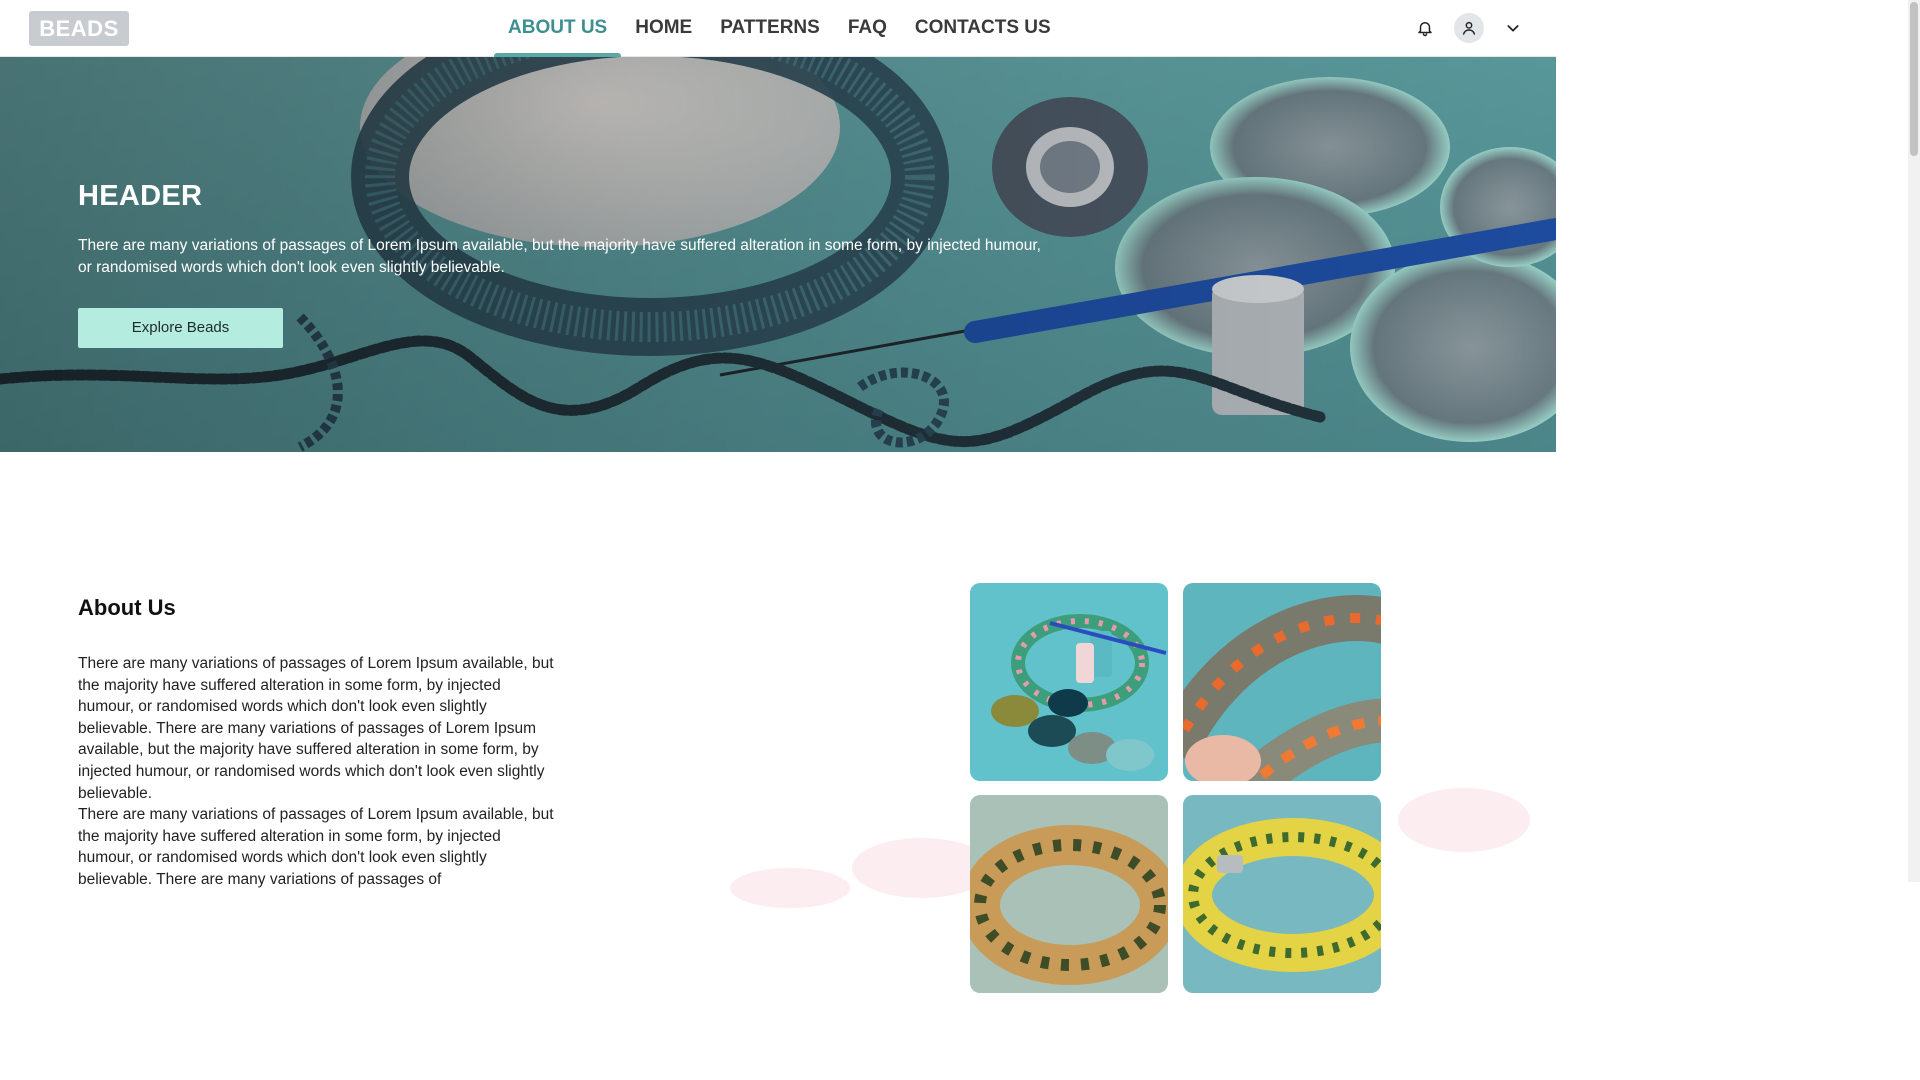  What do you see at coordinates (663, 28) in the screenshot?
I see `nav-item-home: HOME` at bounding box center [663, 28].